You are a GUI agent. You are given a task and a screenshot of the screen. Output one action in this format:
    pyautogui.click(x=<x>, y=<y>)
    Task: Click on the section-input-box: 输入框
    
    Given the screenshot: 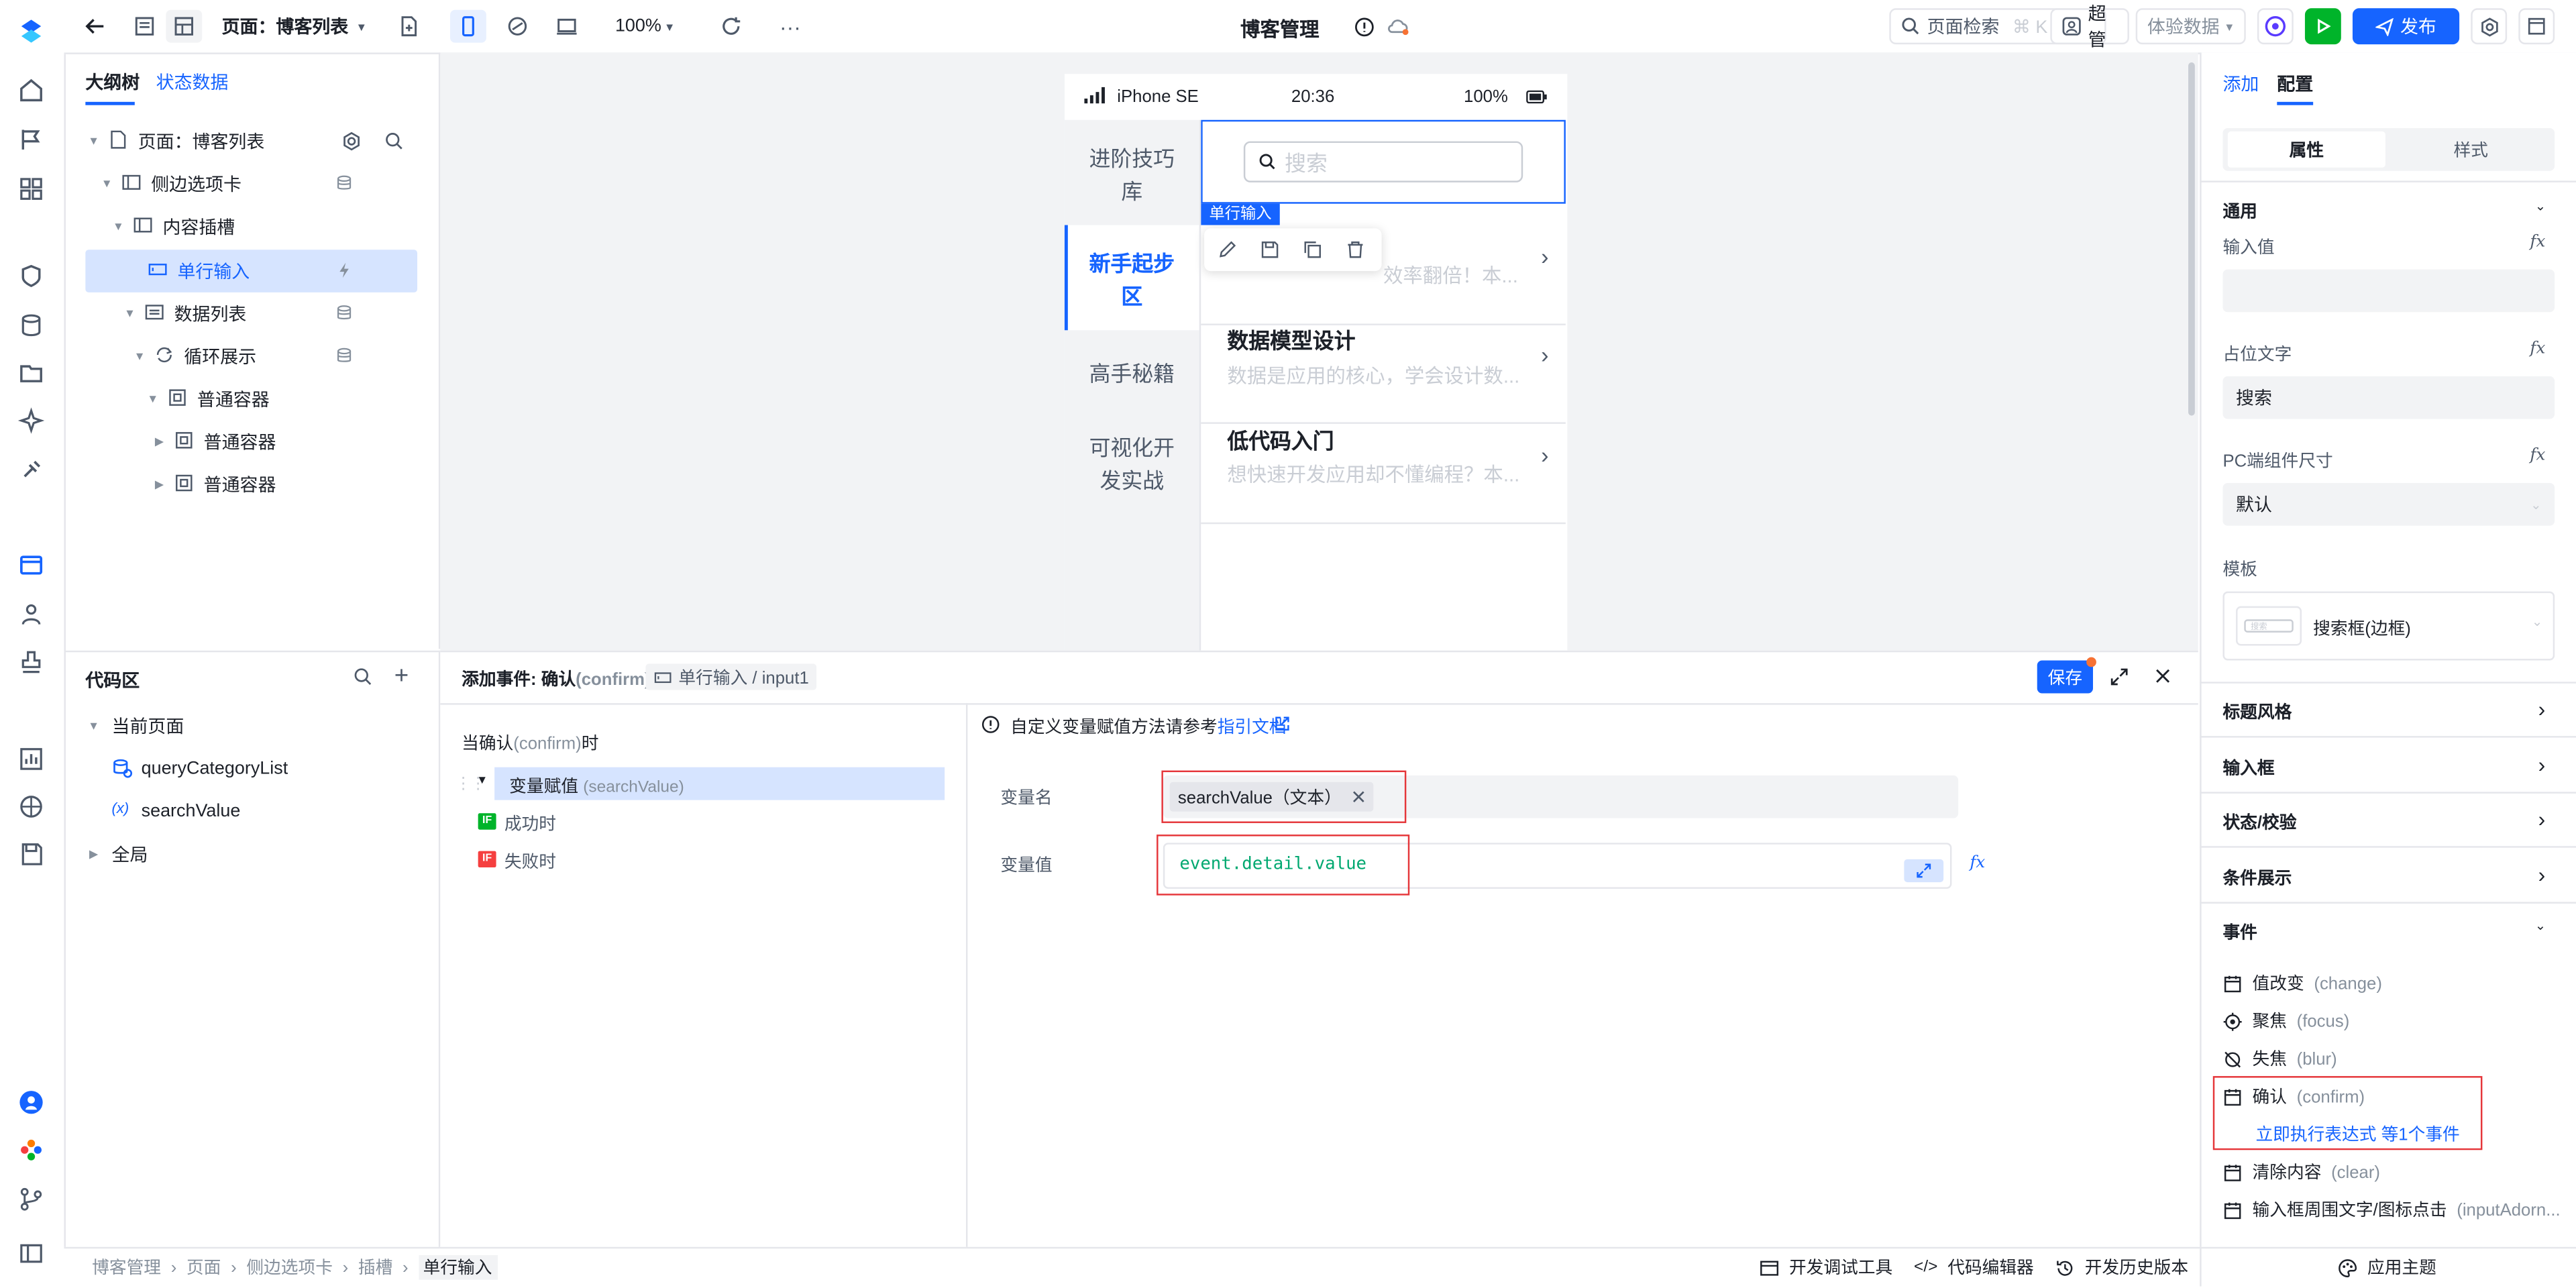 What is the action you would take?
    pyautogui.click(x=2248, y=768)
    